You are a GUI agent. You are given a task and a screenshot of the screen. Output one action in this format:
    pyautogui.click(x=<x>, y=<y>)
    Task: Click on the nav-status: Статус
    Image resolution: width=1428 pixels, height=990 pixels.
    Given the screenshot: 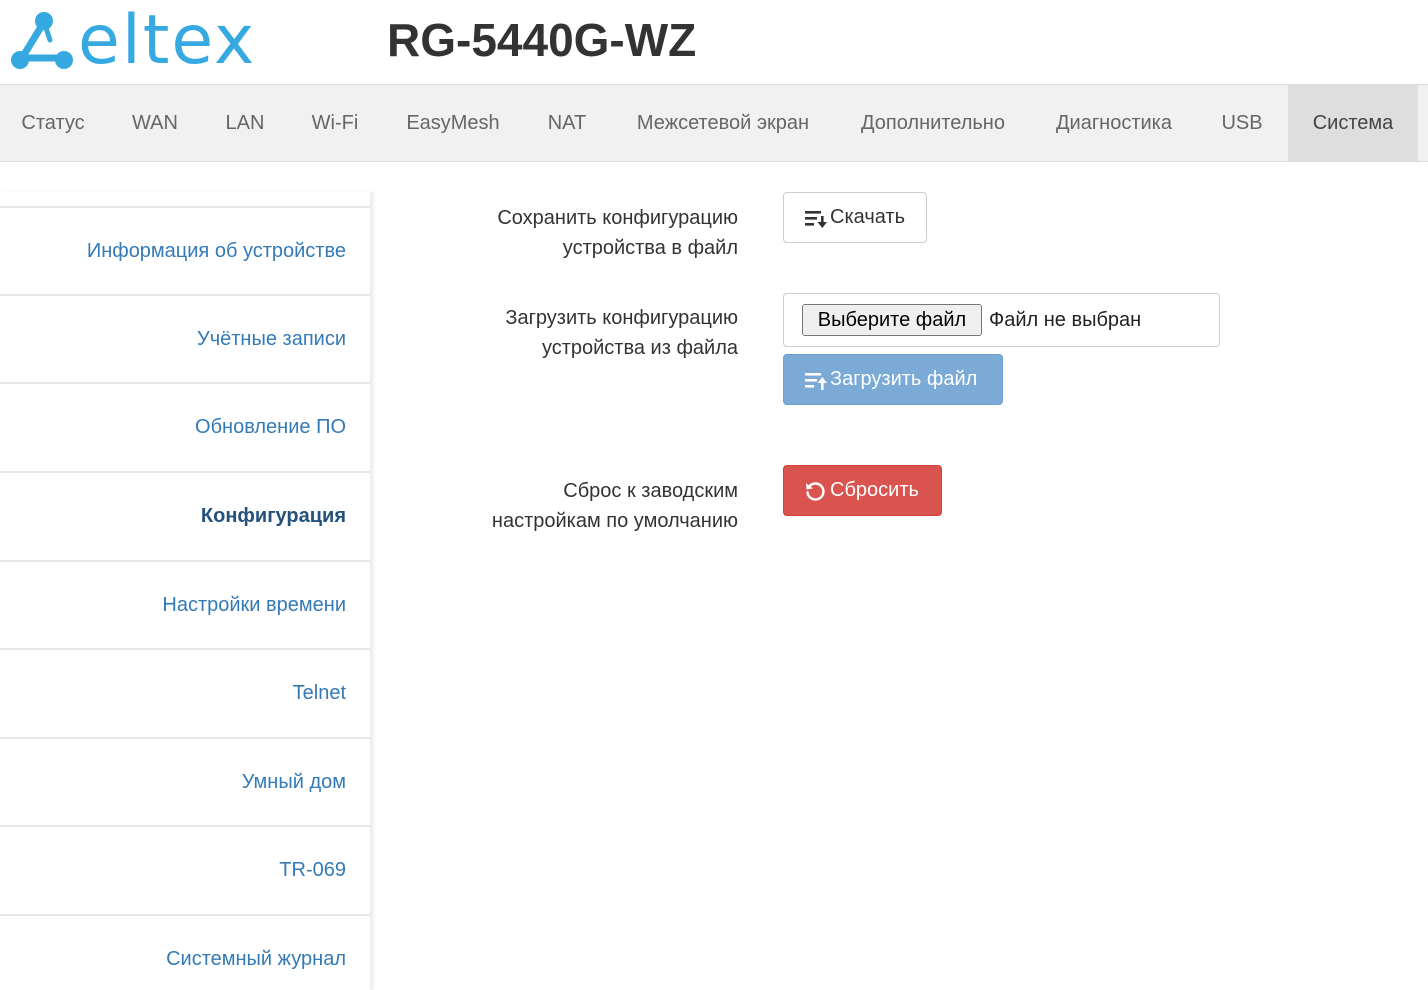 What is the action you would take?
    pyautogui.click(x=53, y=123)
    